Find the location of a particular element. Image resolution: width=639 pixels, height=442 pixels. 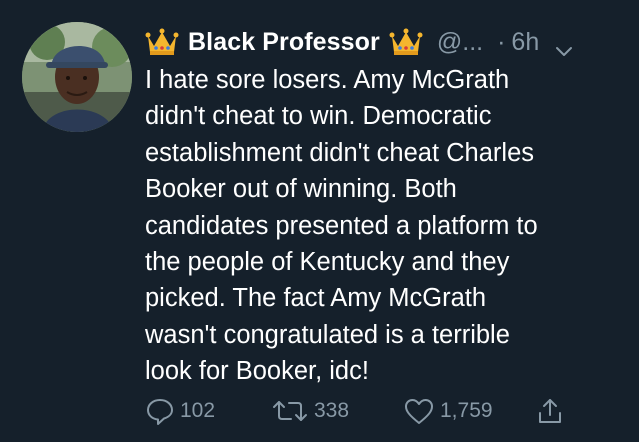

tweet-text-line: the people of Kentucky and they is located at coordinates (327, 262).